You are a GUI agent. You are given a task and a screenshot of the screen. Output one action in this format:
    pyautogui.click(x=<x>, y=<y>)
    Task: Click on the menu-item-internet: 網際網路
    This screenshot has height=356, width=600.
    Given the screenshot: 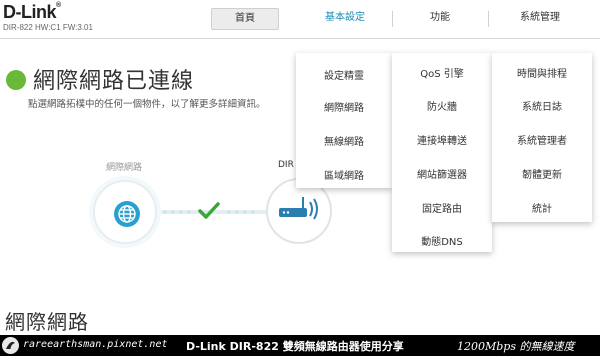 What is the action you would take?
    pyautogui.click(x=344, y=106)
    